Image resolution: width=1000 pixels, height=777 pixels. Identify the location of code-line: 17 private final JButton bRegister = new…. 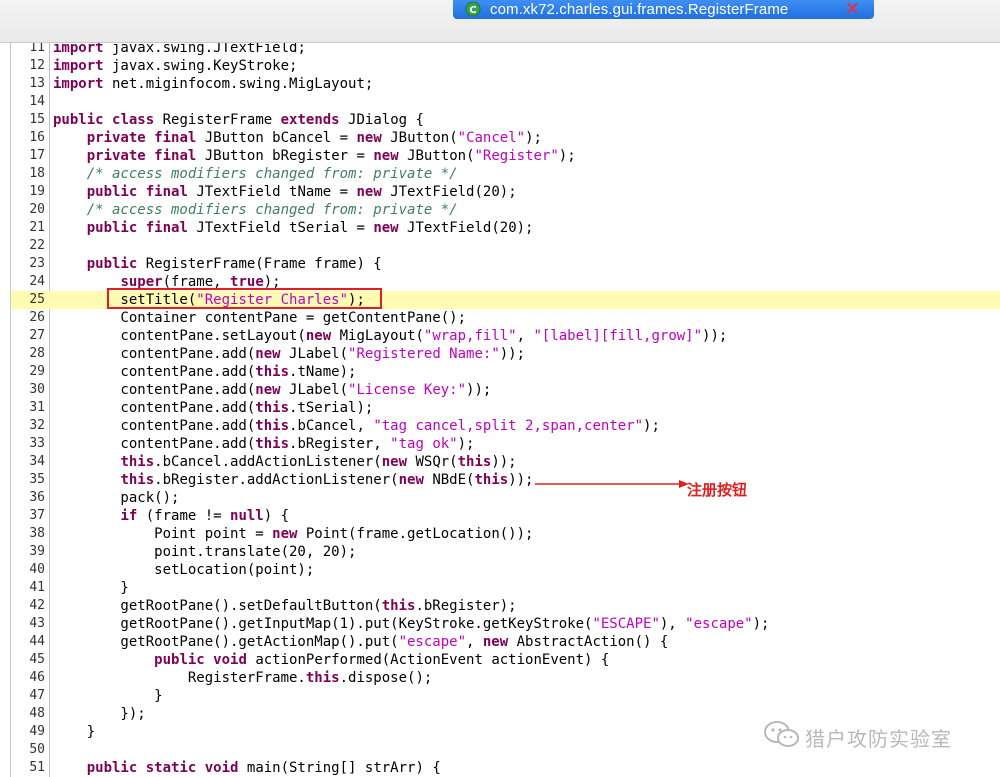
(505, 156).